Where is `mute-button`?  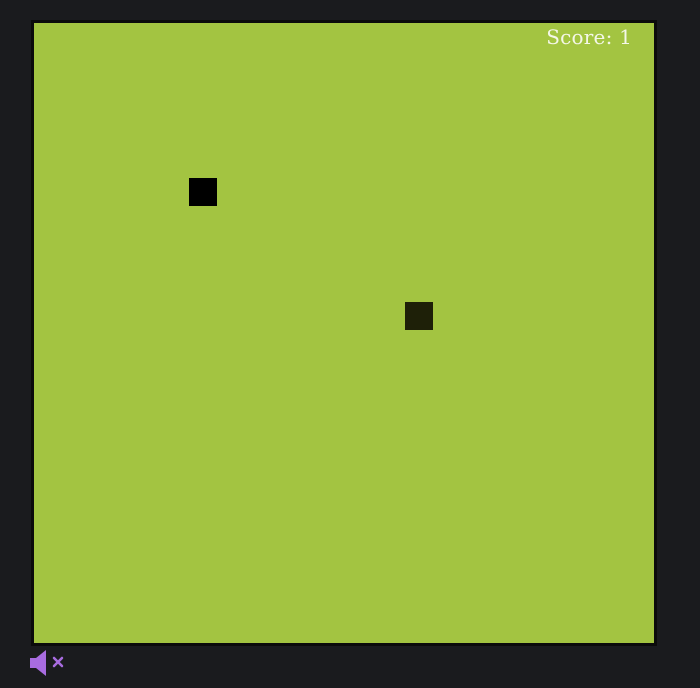 mute-button is located at coordinates (48, 663).